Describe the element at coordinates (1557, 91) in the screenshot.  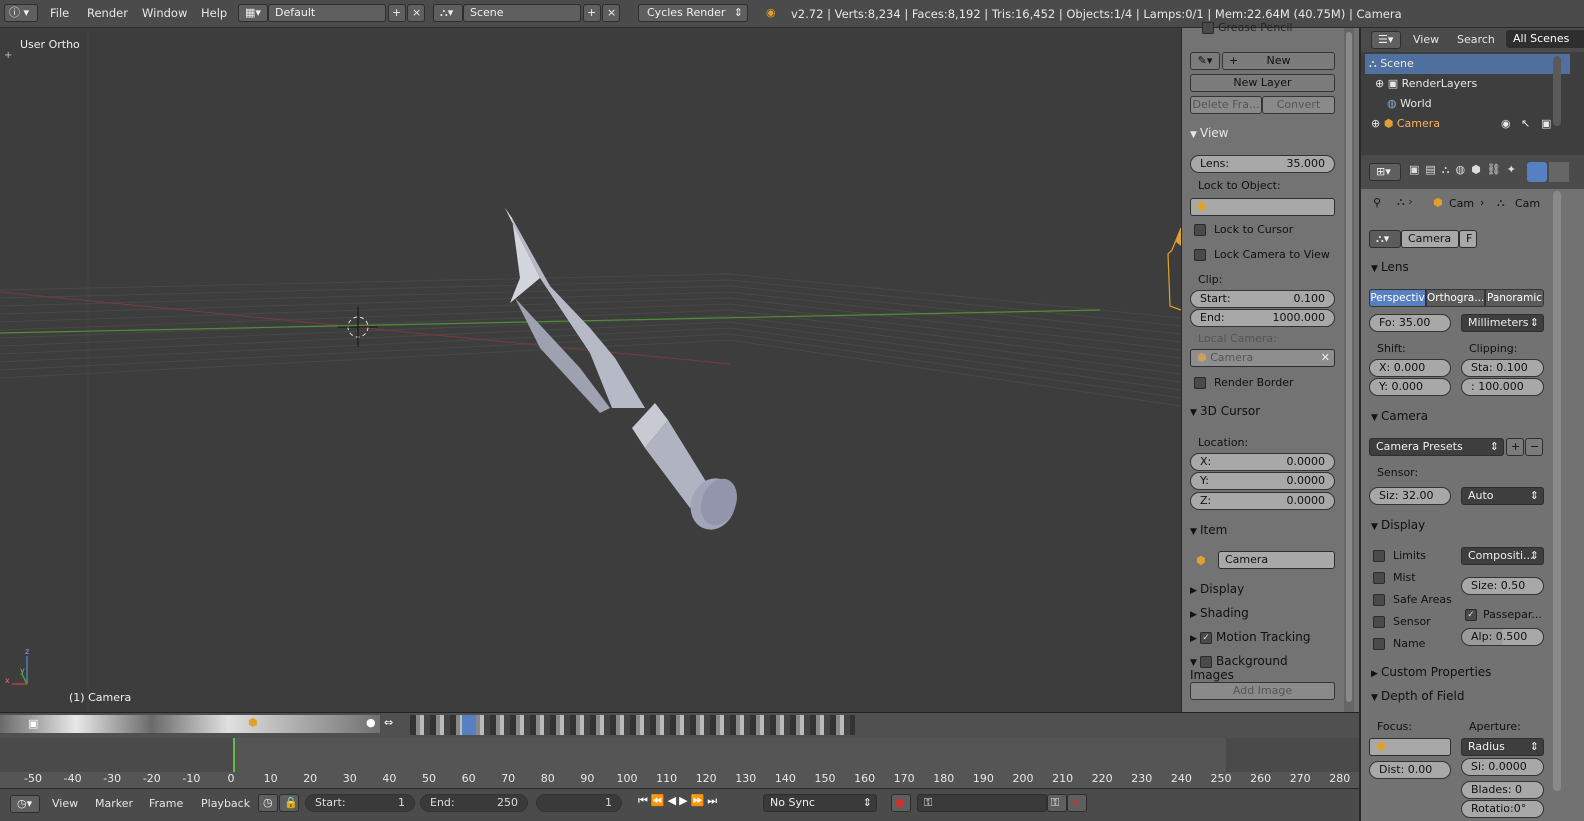
I see `outliner-scrollbar` at that location.